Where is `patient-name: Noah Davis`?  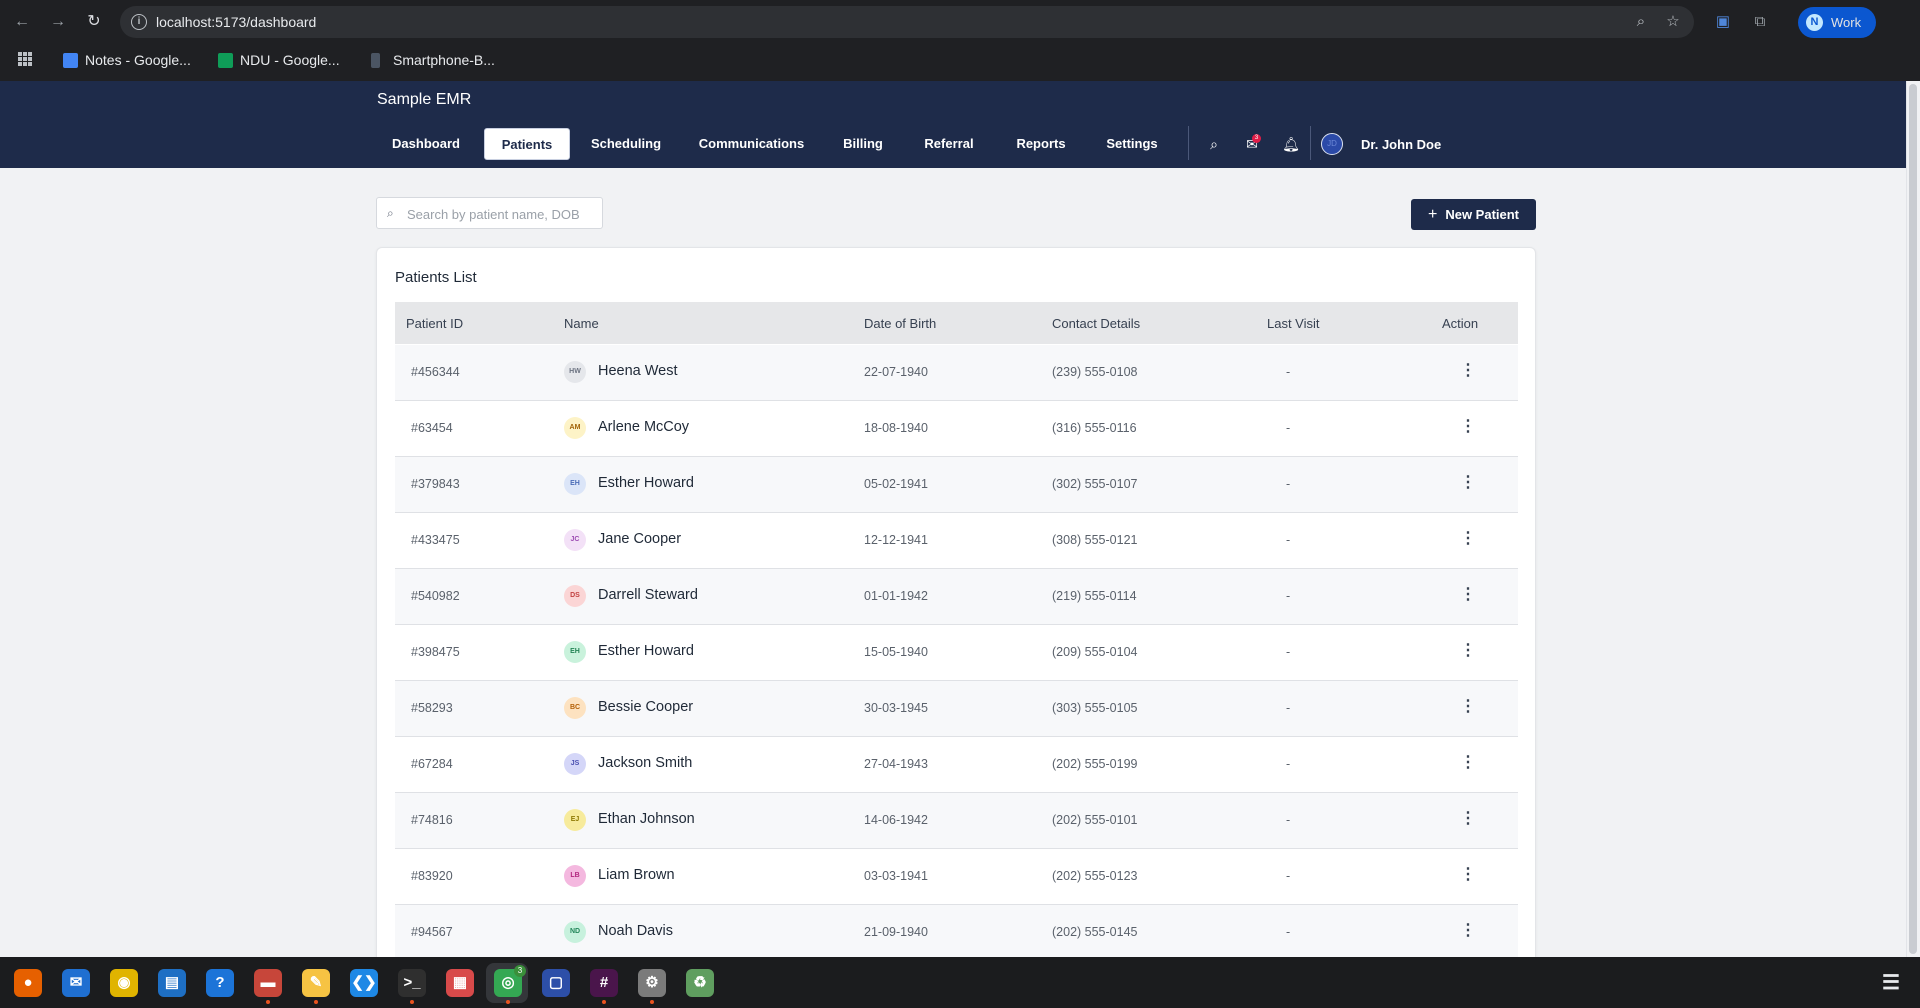 patient-name: Noah Davis is located at coordinates (635, 931).